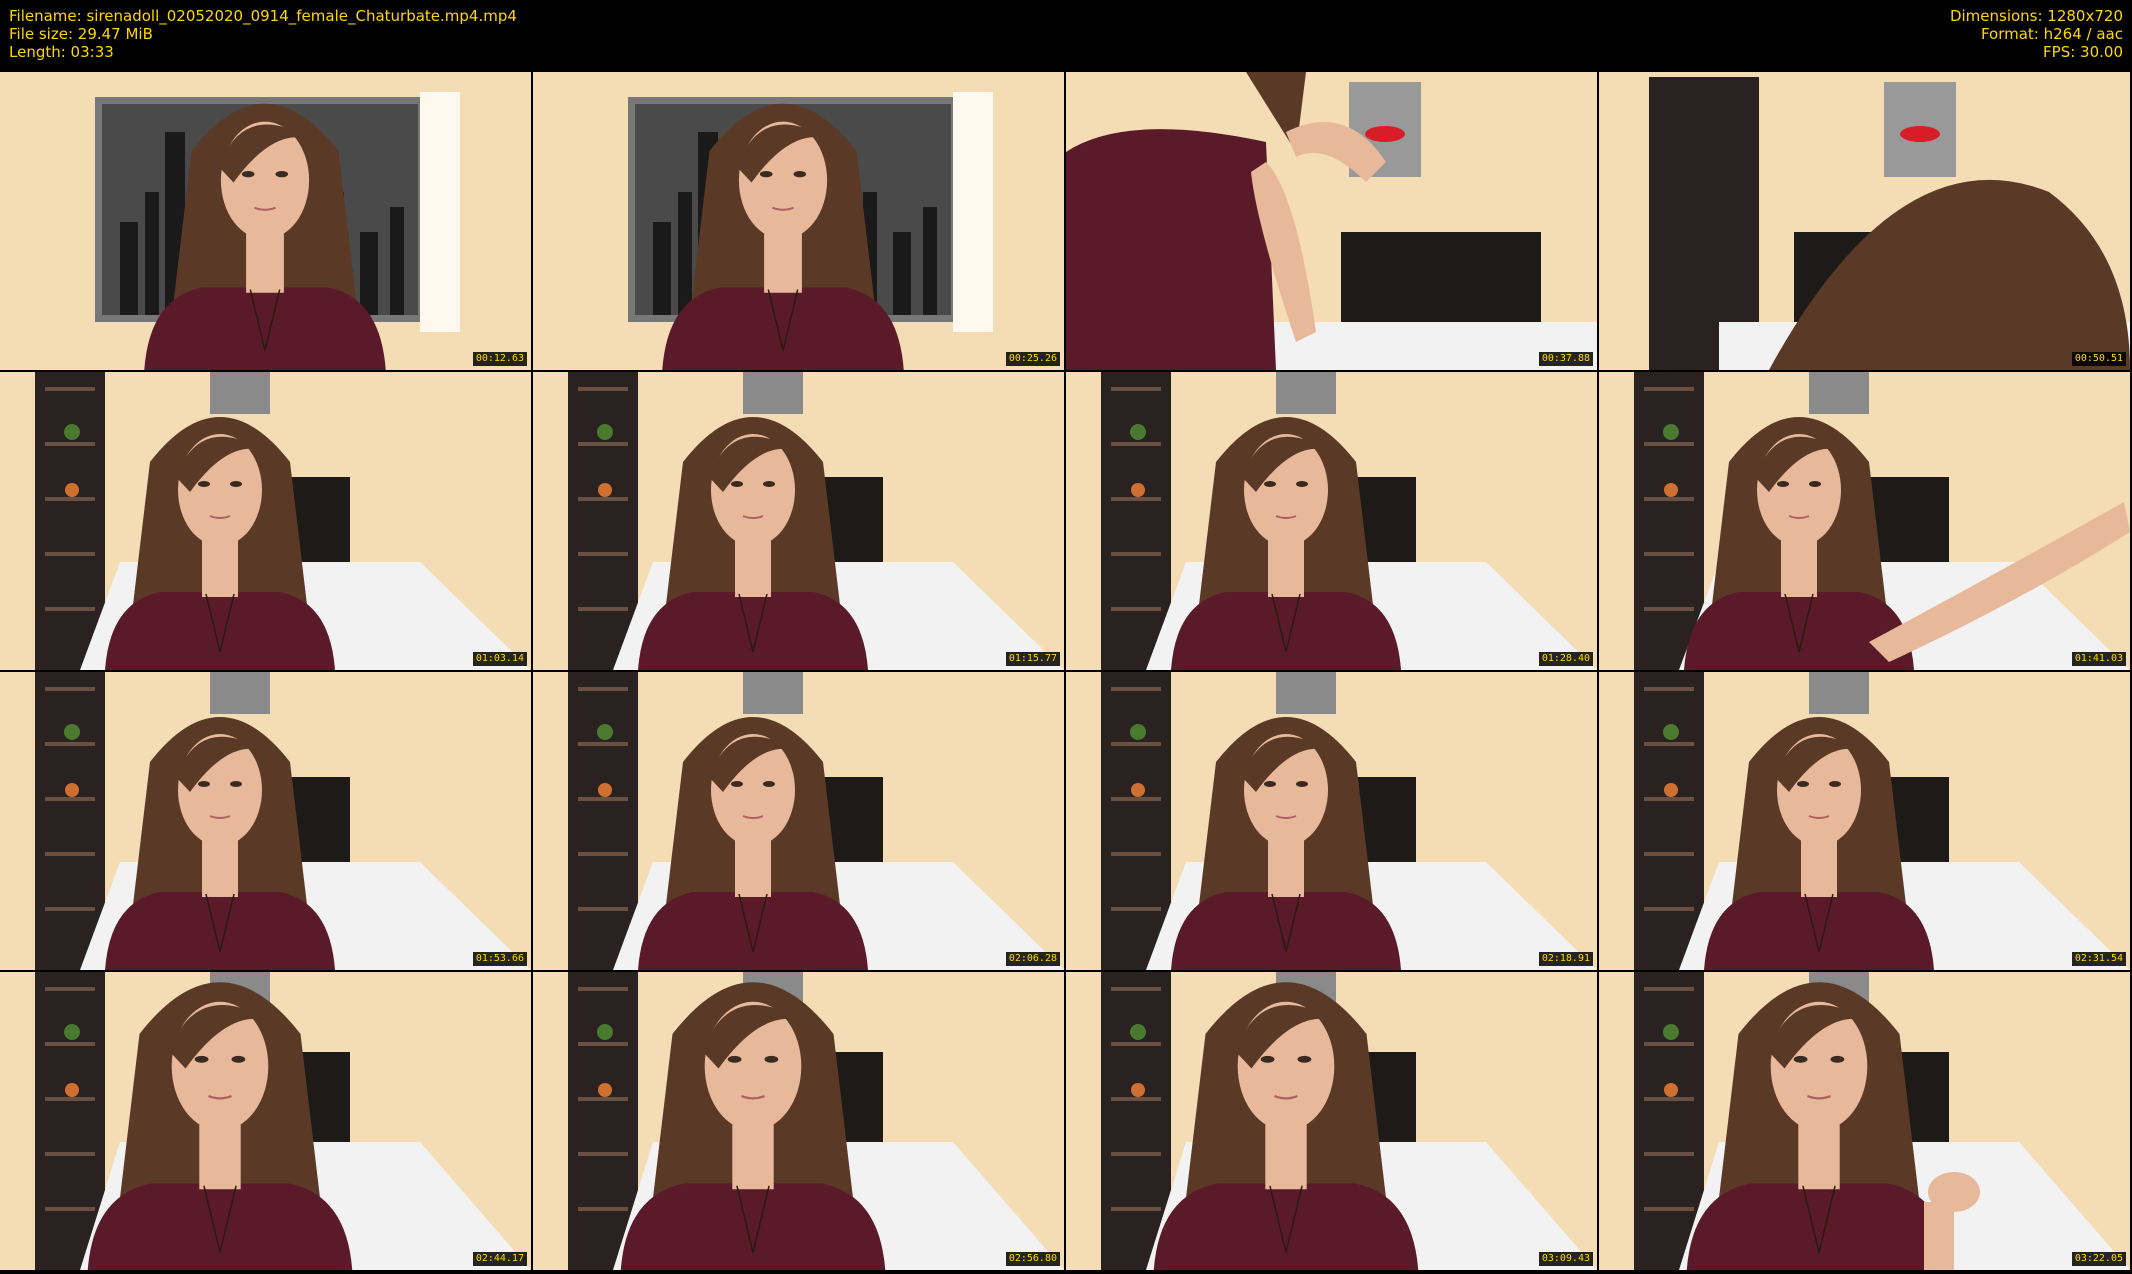 This screenshot has width=2132, height=1274. I want to click on thumbnail-2: 00:25.26, so click(798, 221).